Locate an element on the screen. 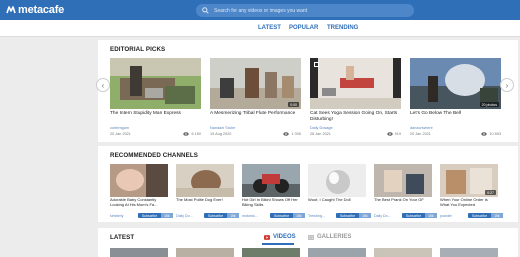 The height and width of the screenshot is (257, 520). channel-name: kimberly is located at coordinates (116, 216).